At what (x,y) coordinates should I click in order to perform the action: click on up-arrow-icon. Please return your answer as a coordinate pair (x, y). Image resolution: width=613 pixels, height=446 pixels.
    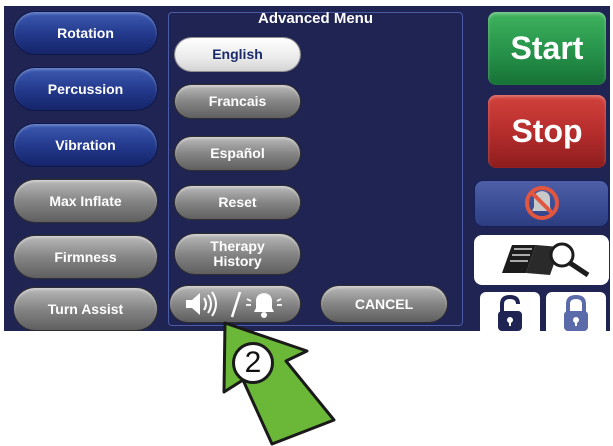
    Looking at the image, I should click on (279, 383).